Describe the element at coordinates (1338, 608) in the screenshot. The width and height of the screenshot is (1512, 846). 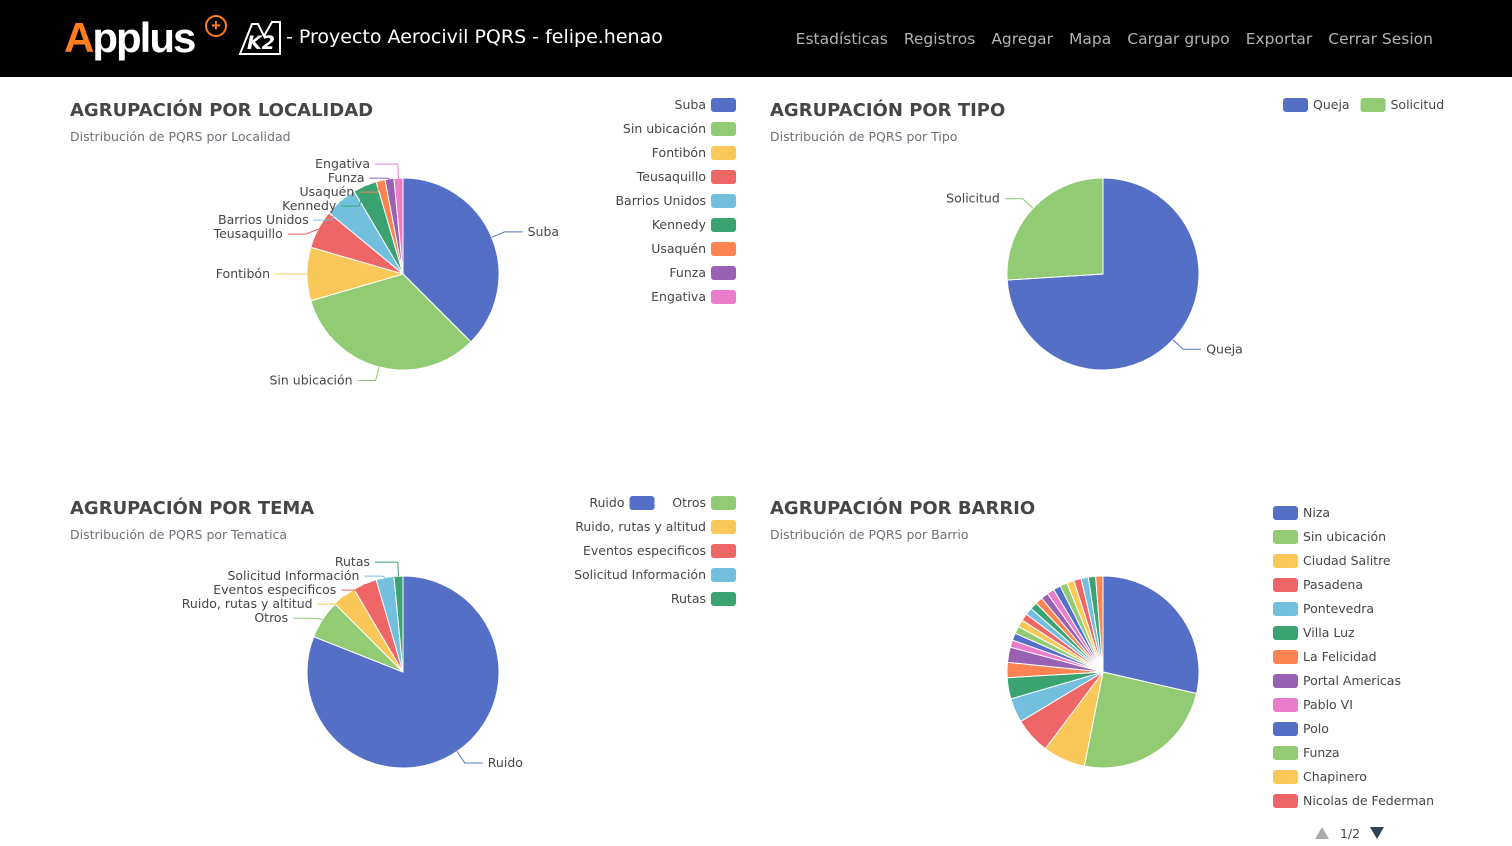
I see `legend-label-pontevedra: Pontevedra` at that location.